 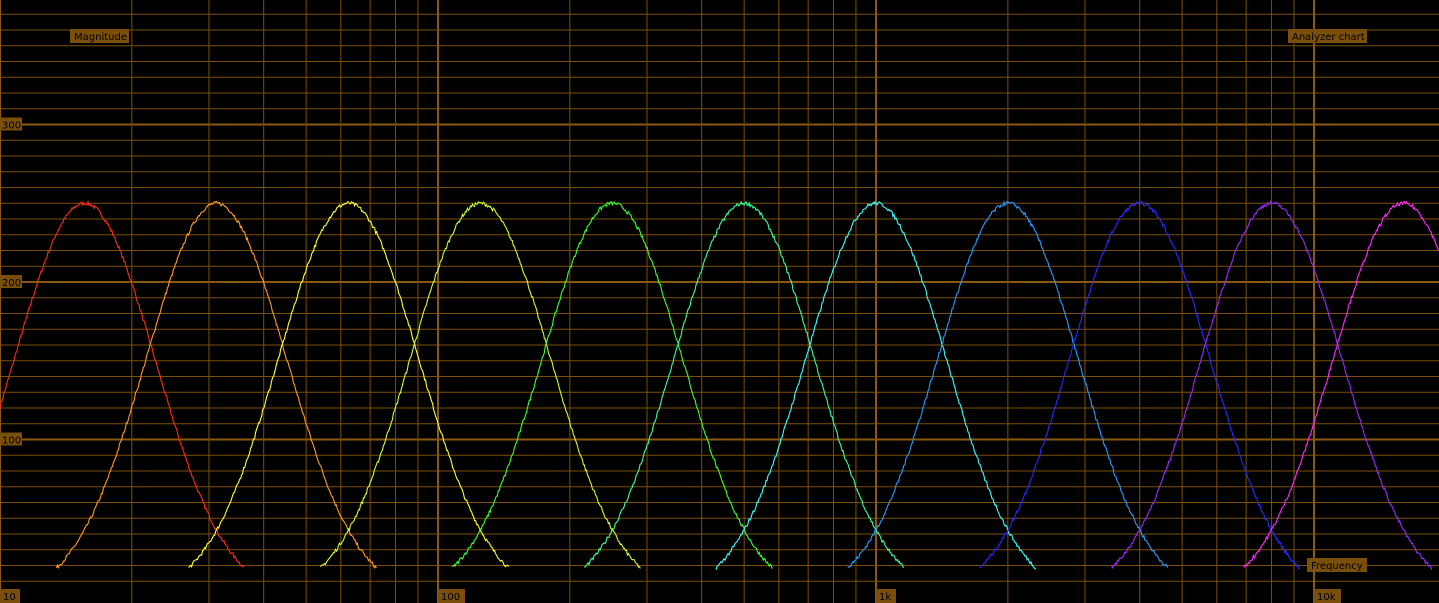 I want to click on y-tick-label: 200, so click(x=11, y=282).